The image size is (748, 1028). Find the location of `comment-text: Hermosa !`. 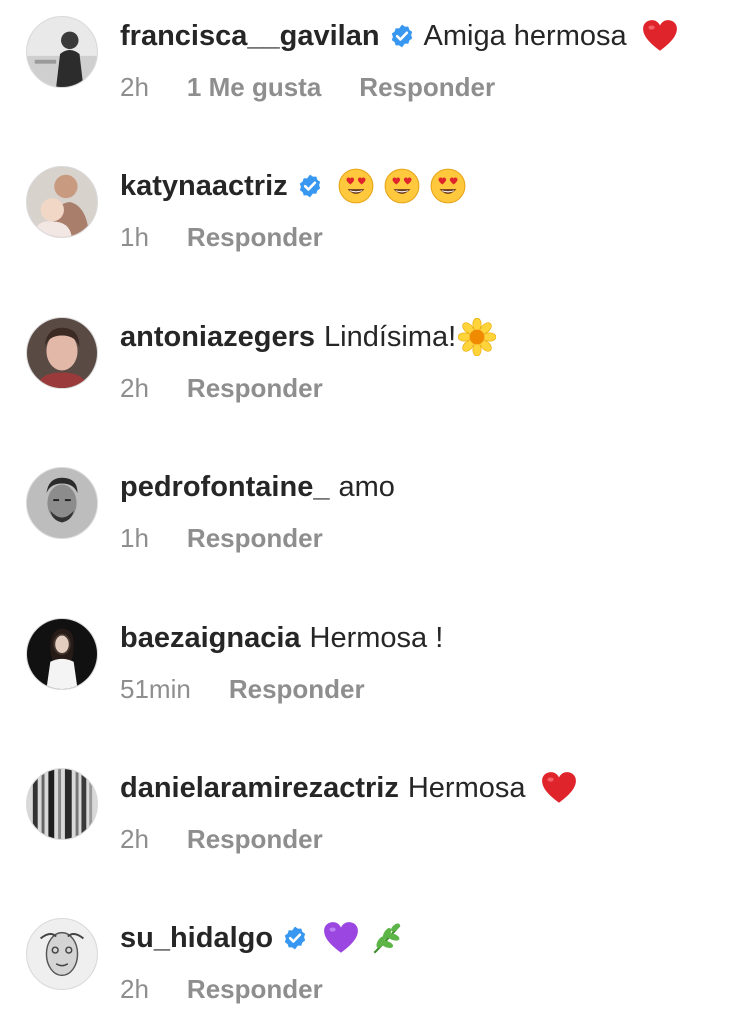

comment-text: Hermosa ! is located at coordinates (376, 638).